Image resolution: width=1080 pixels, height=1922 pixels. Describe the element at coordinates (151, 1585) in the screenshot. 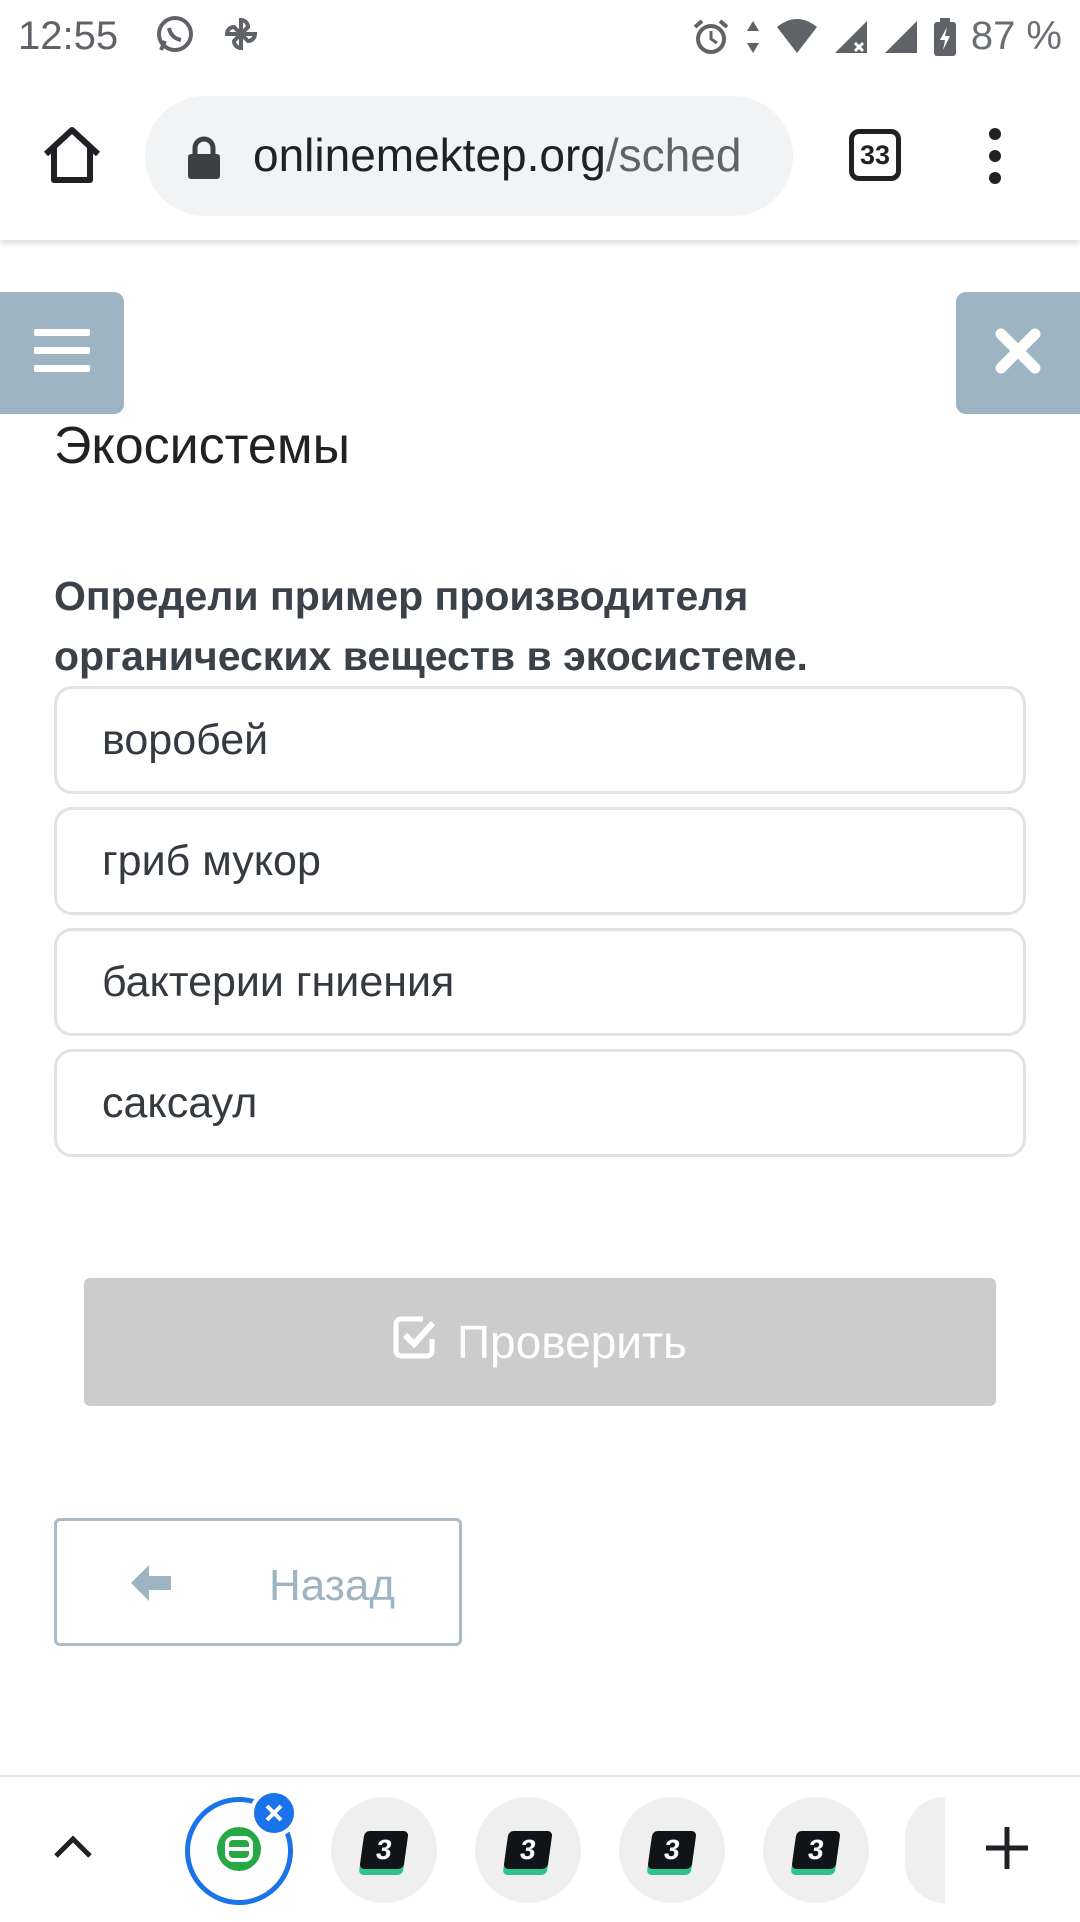

I see `arrow-left-icon` at that location.